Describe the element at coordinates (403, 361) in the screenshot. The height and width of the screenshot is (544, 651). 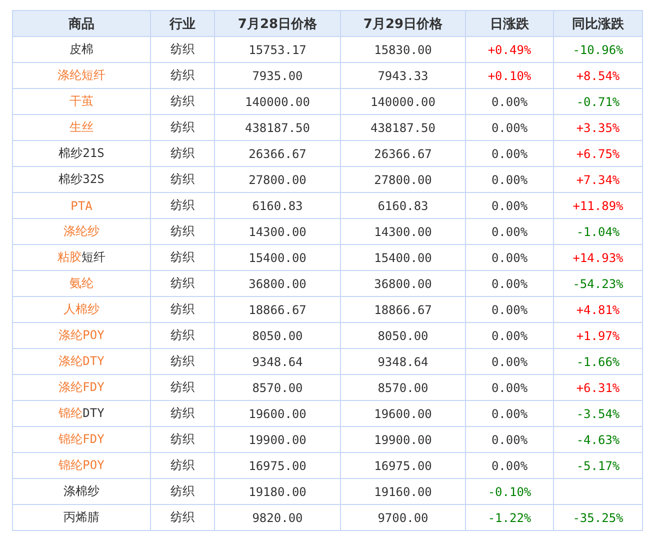
I see `table-cell: 9348.64` at that location.